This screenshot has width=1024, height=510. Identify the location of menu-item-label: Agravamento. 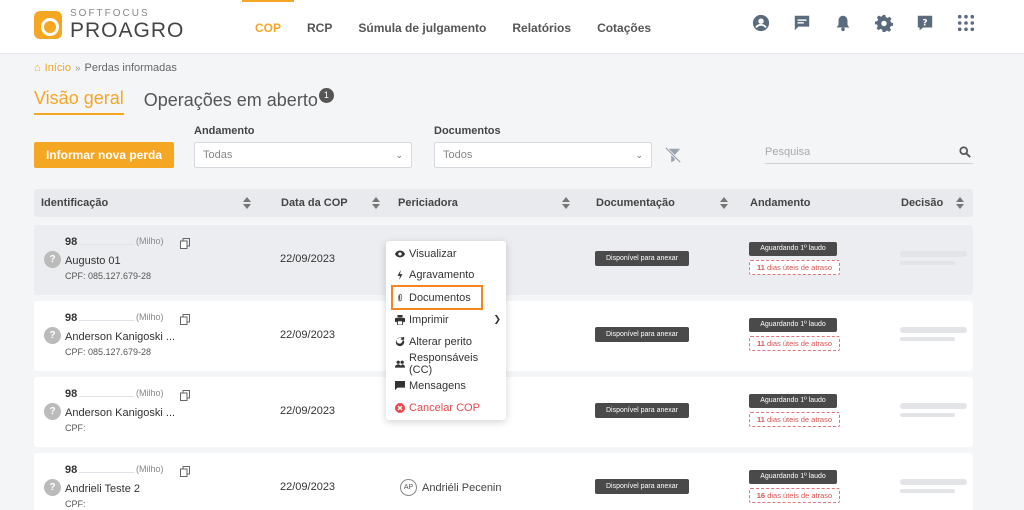
(442, 274).